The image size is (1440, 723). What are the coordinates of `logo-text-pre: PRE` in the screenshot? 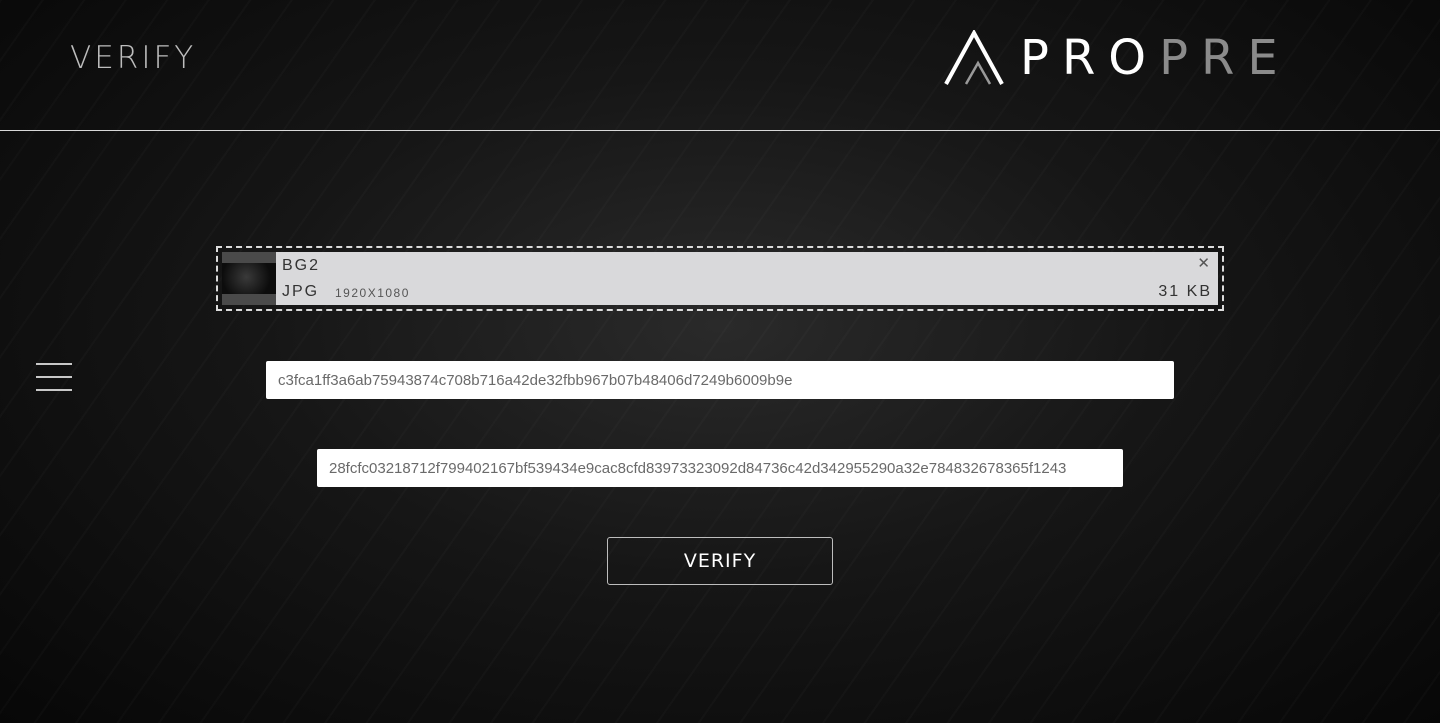 It's located at (1225, 58).